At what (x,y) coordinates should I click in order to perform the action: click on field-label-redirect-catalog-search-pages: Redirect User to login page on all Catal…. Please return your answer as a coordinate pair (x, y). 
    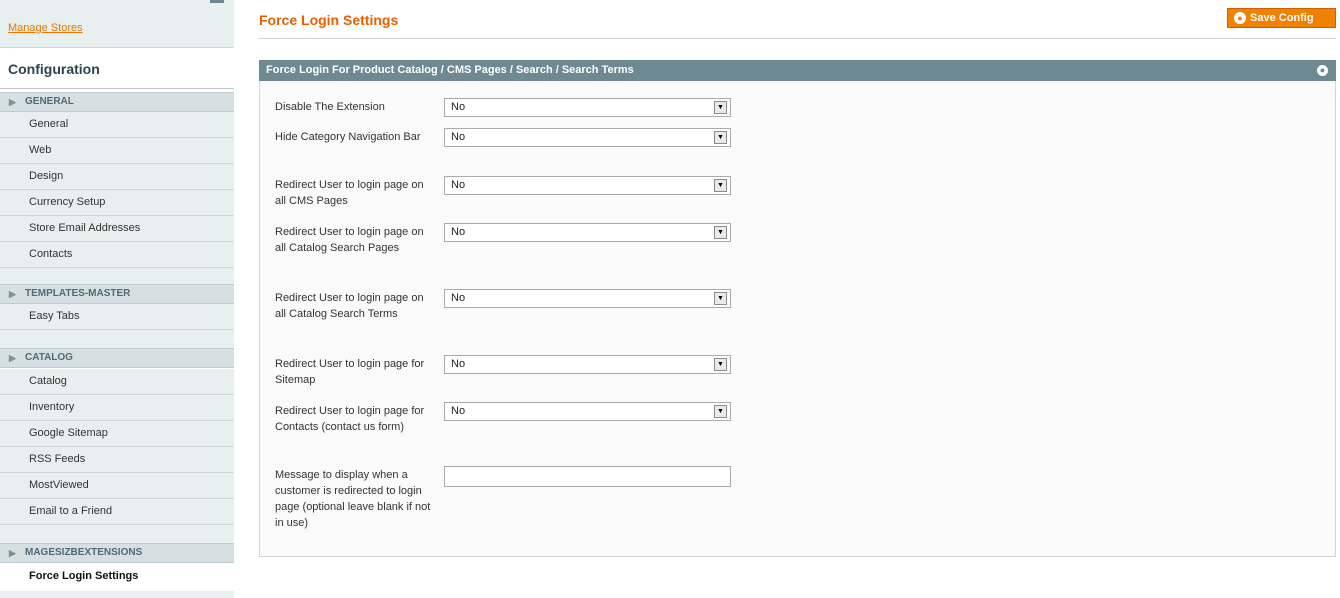
    Looking at the image, I should click on (349, 240).